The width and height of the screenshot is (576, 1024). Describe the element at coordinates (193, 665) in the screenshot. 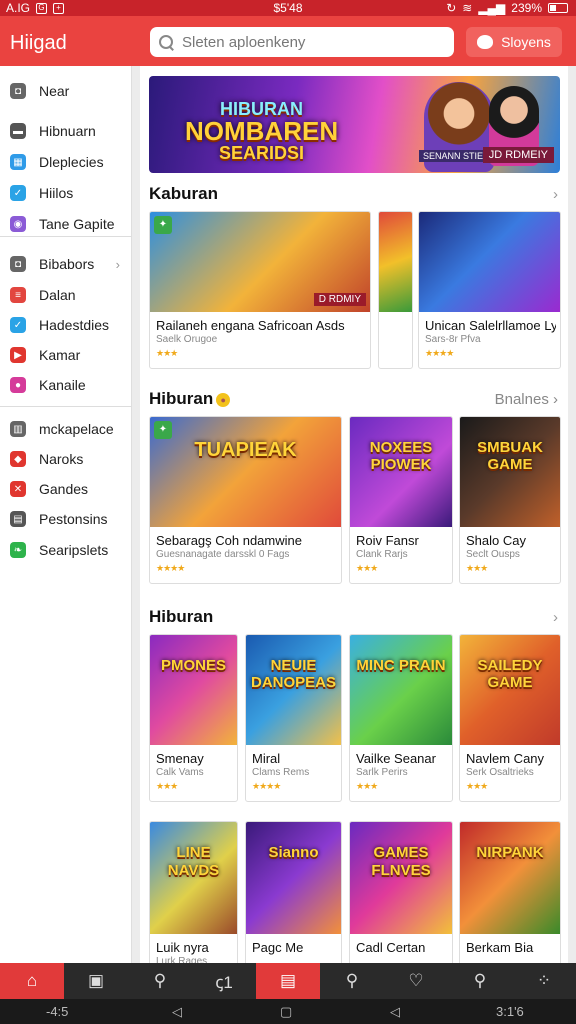

I see `thumbnail-title: PMONES` at that location.